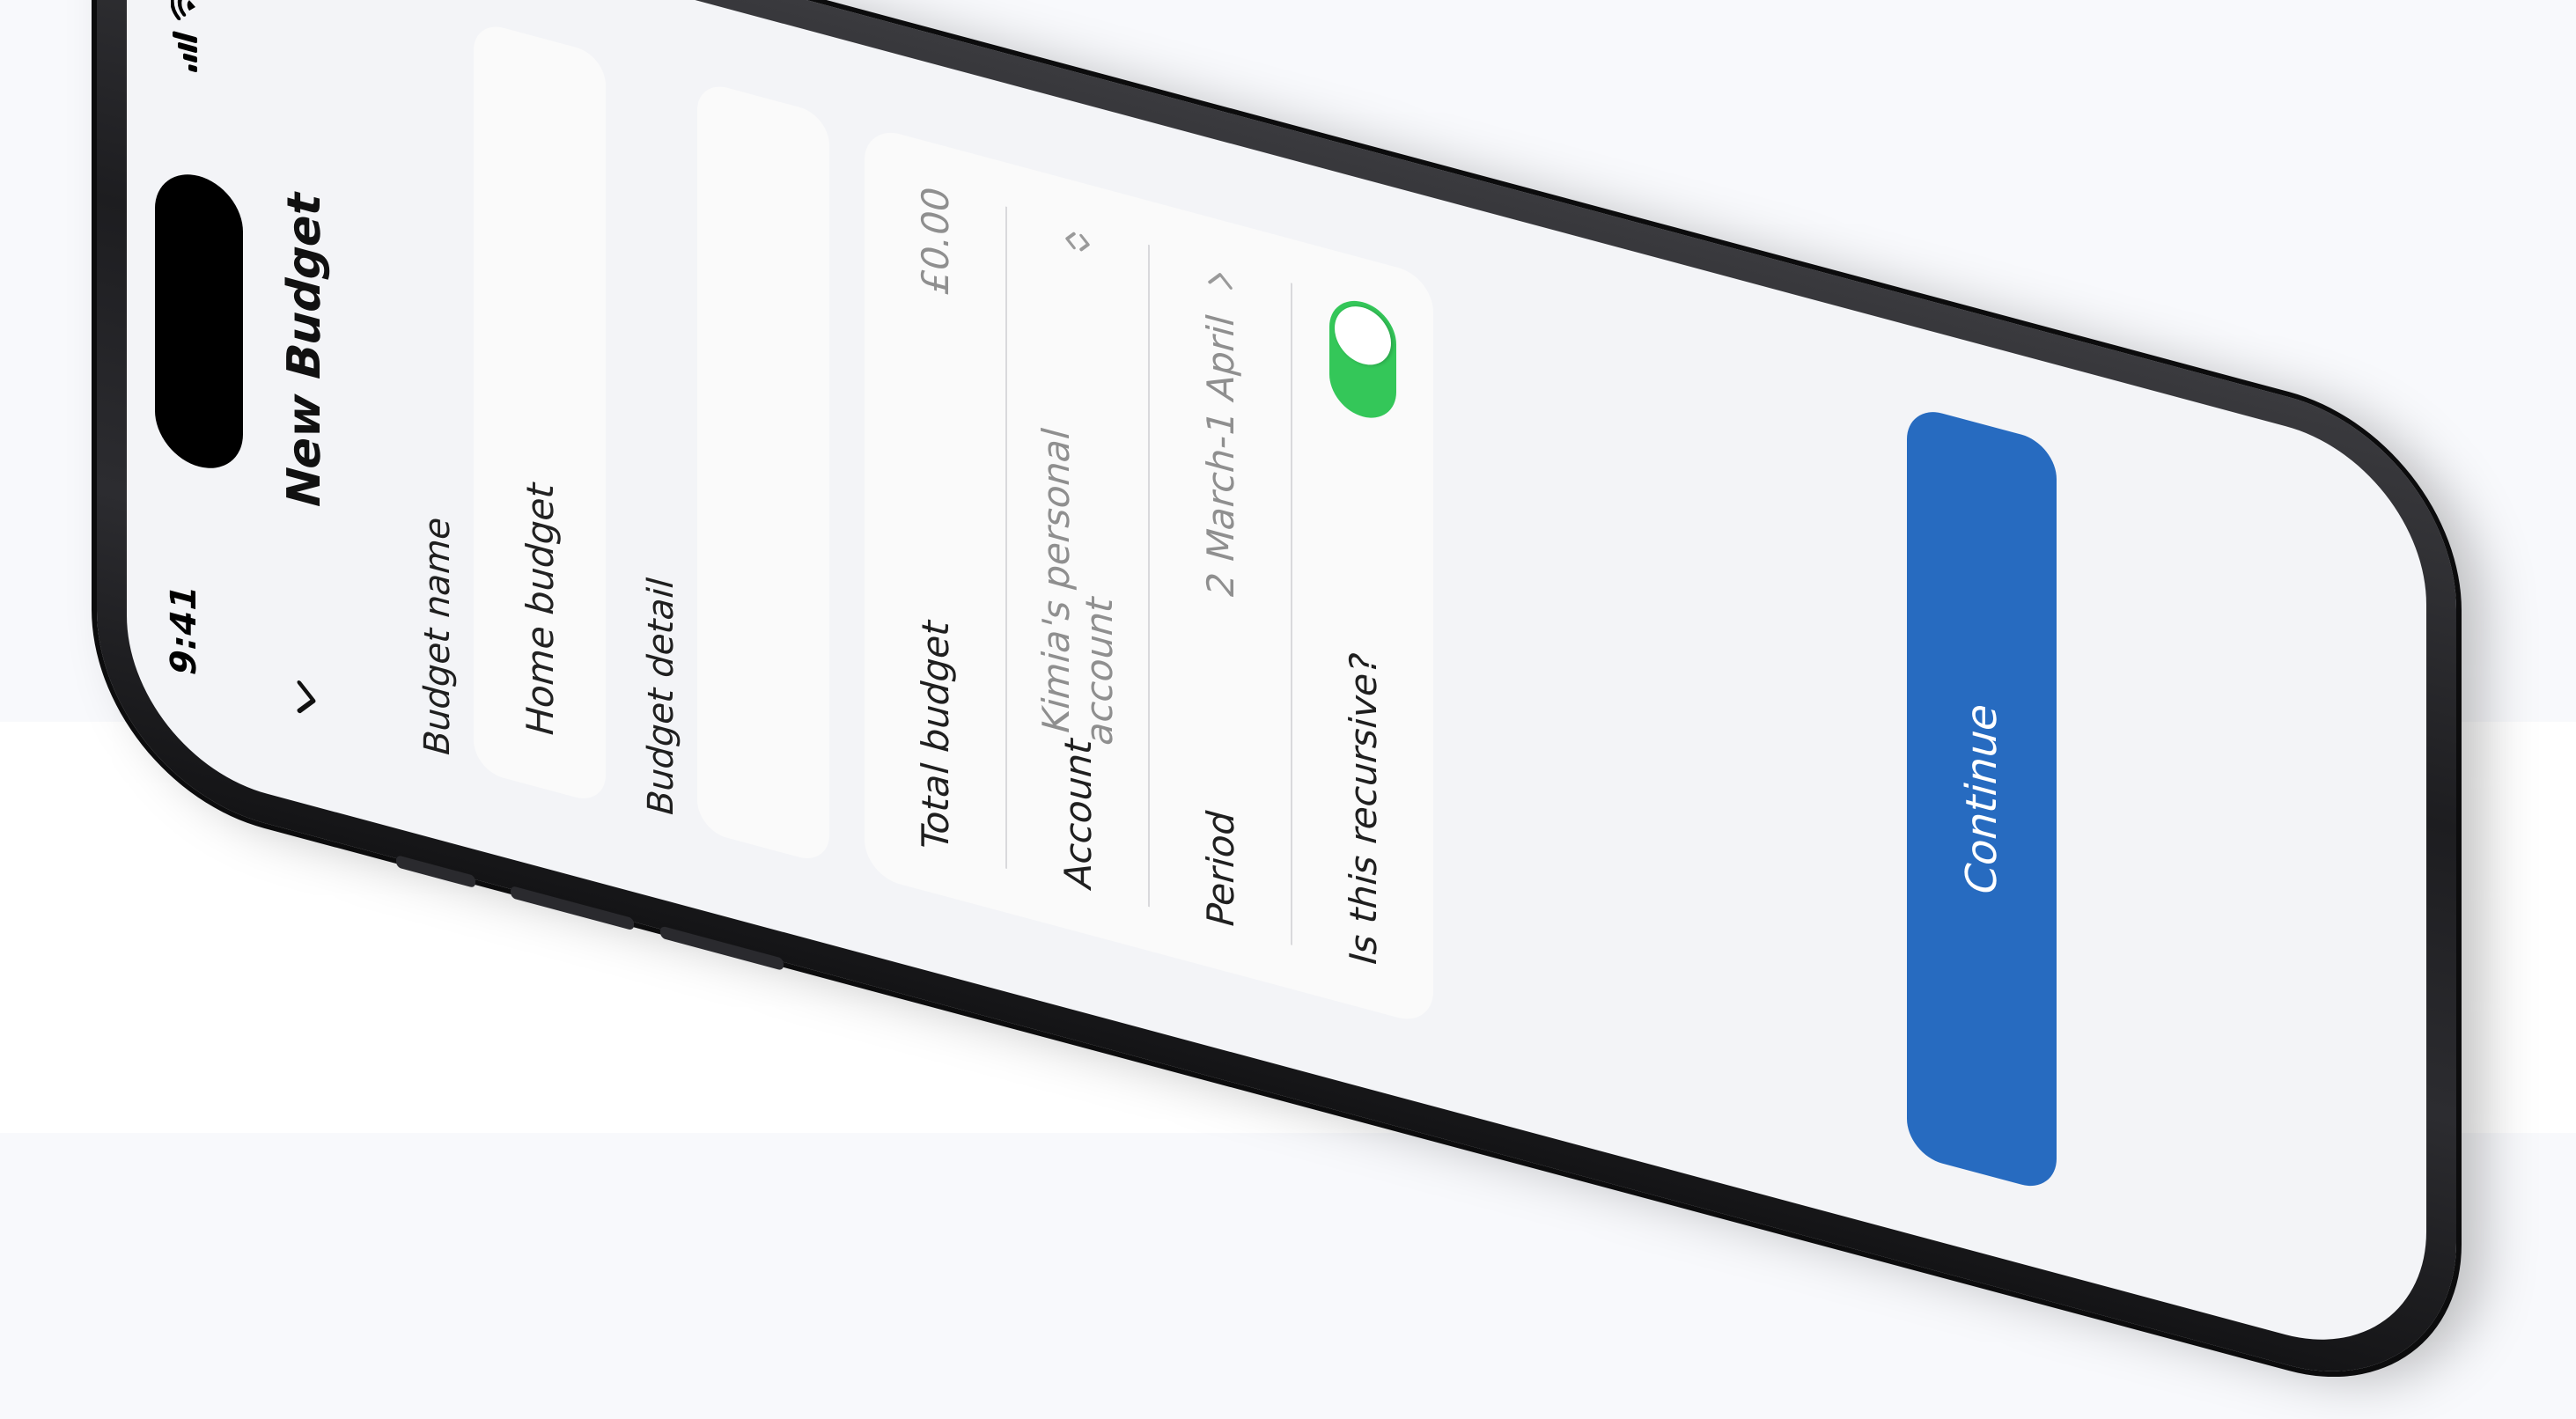  I want to click on recursive-label: Is this recursive?, so click(1363, 808).